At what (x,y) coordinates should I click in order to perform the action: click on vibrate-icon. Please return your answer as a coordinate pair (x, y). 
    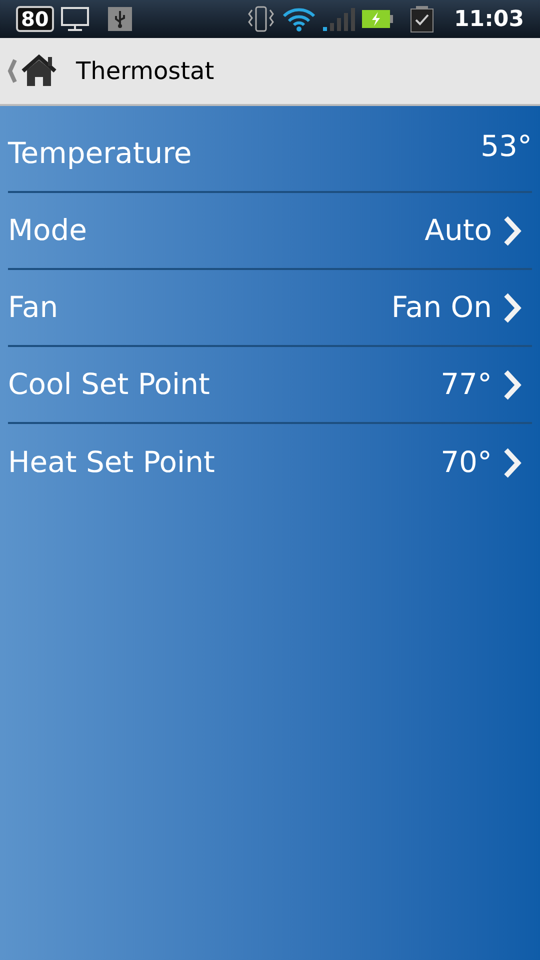
    Looking at the image, I should click on (261, 19).